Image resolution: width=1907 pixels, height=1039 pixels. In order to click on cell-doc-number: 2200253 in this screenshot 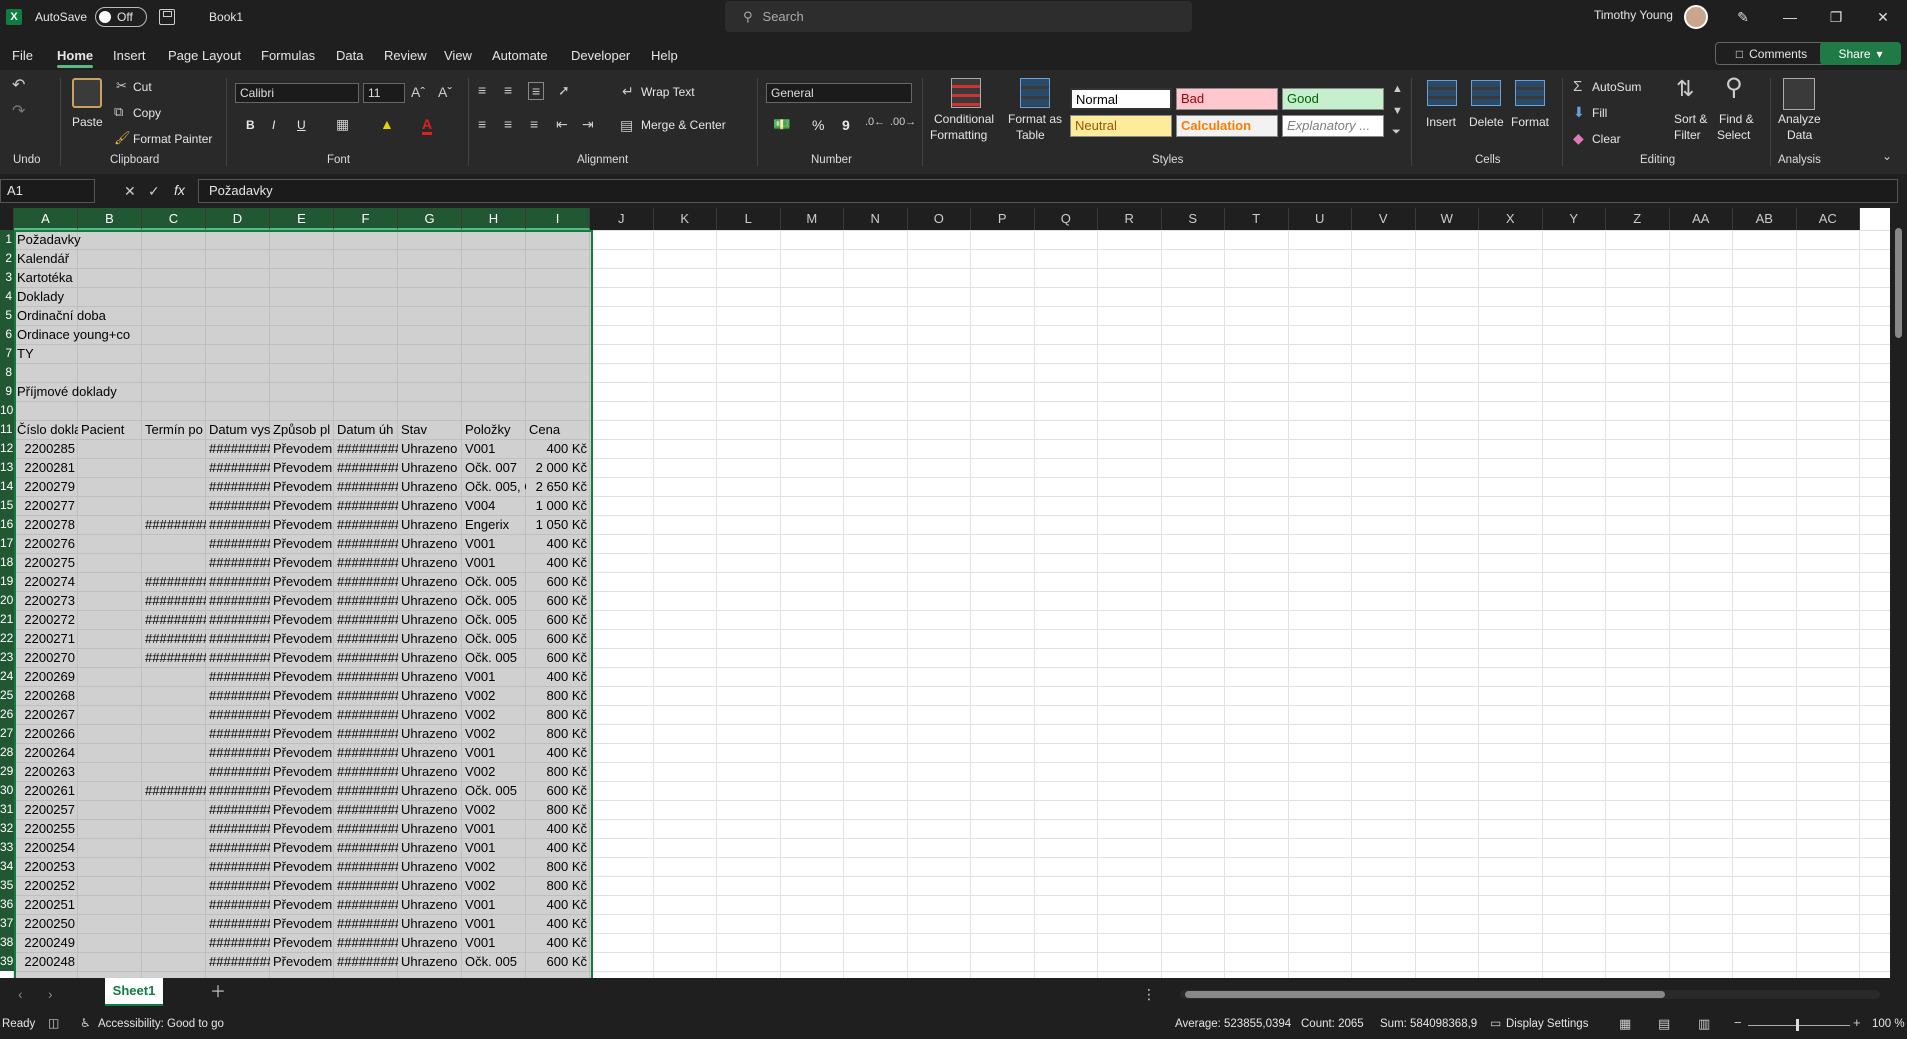, I will do `click(46, 866)`.